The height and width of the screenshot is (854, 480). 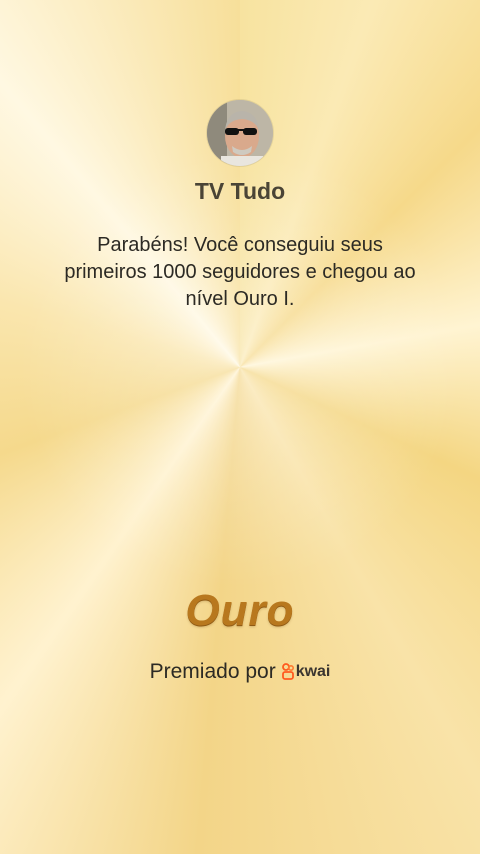 I want to click on avatar-photo-icon, so click(x=240, y=133).